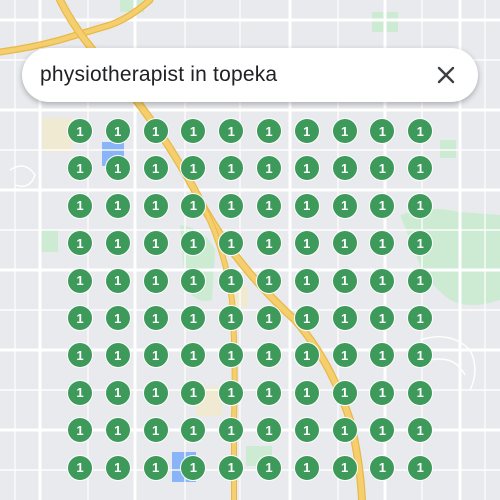  Describe the element at coordinates (234, 75) in the screenshot. I see `search-input: physiotherapist in topeka` at that location.